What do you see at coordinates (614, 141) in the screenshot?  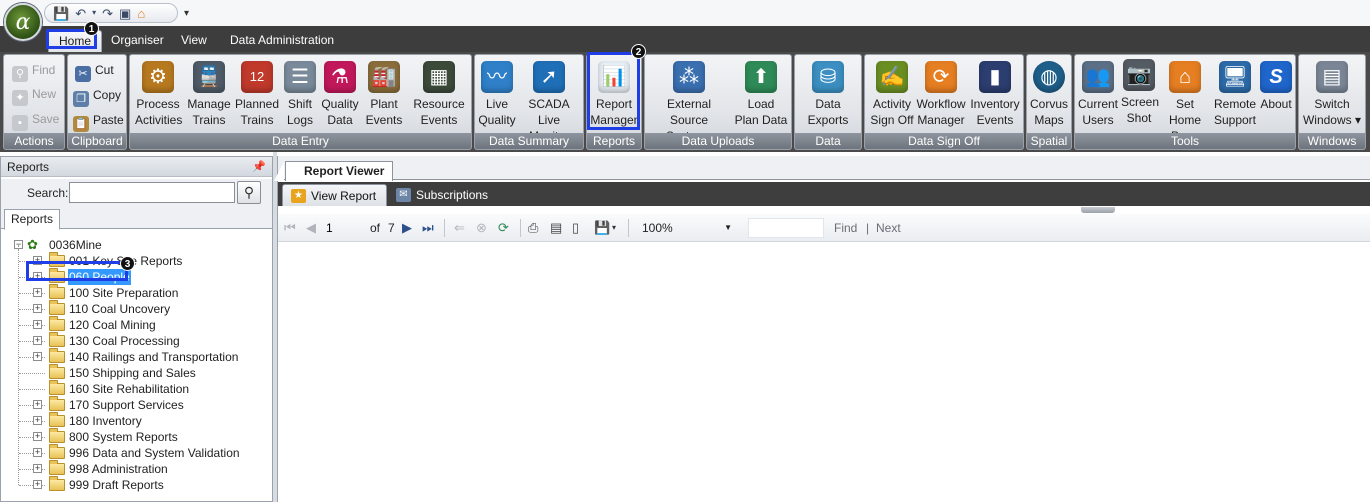 I see `group-label-reports: Reports` at bounding box center [614, 141].